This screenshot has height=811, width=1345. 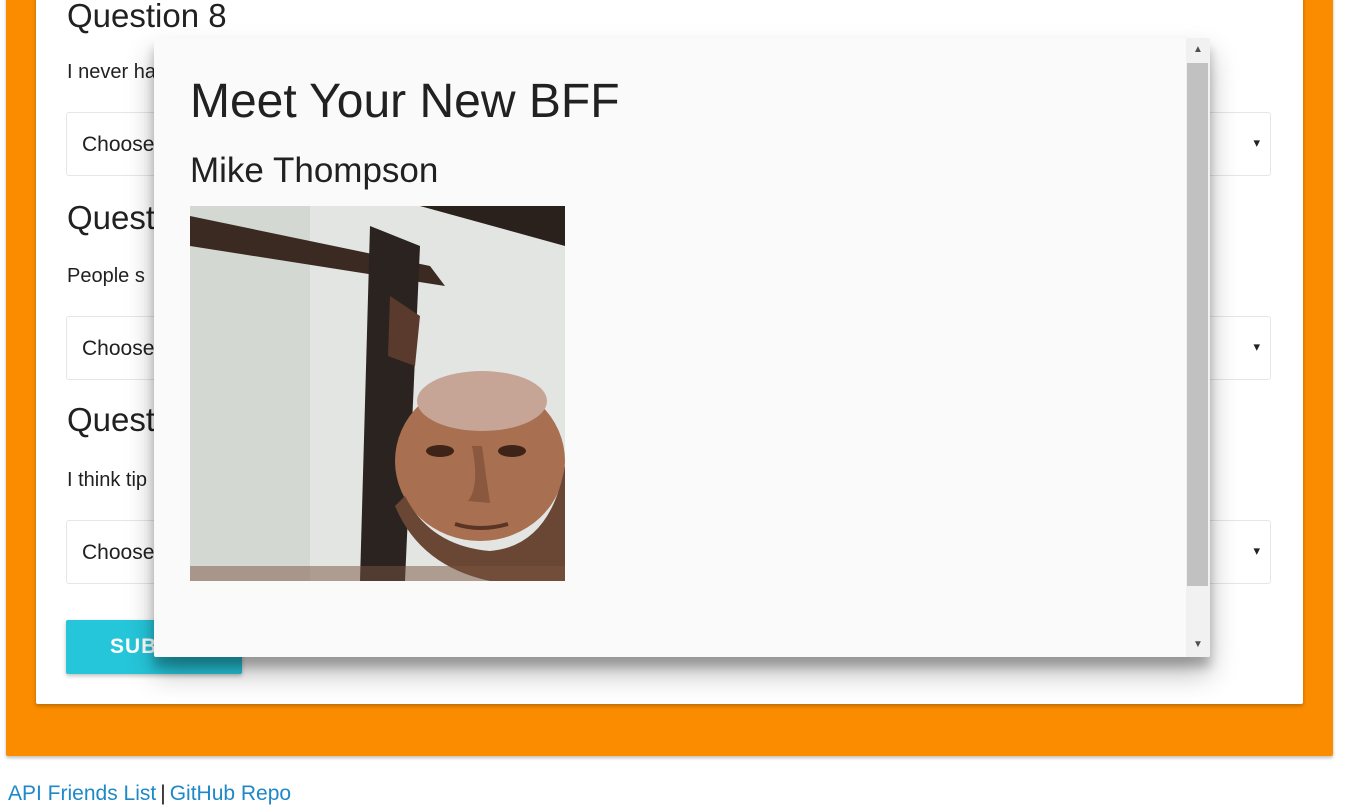 I want to click on question-10-text: I think tip, so click(x=107, y=480).